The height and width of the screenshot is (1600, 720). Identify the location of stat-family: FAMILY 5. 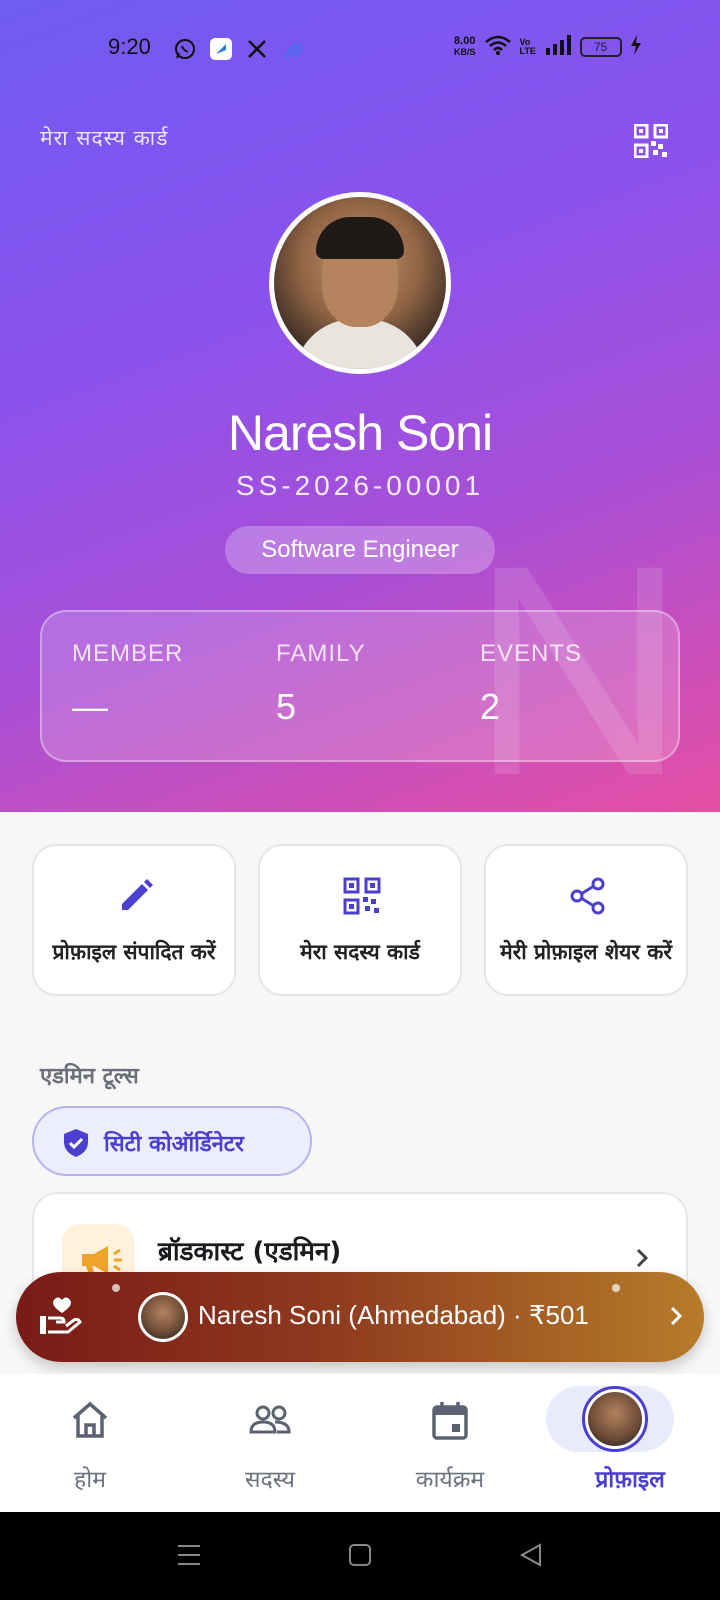
(321, 684).